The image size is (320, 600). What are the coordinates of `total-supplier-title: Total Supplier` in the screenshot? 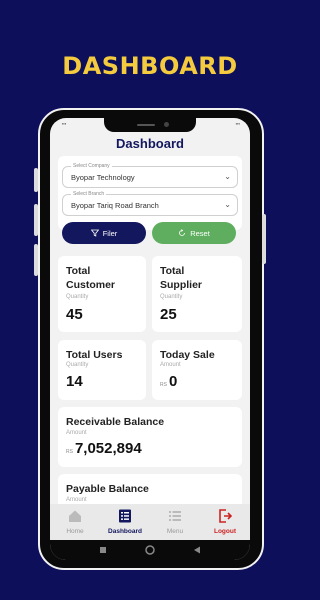 It's located at (181, 278).